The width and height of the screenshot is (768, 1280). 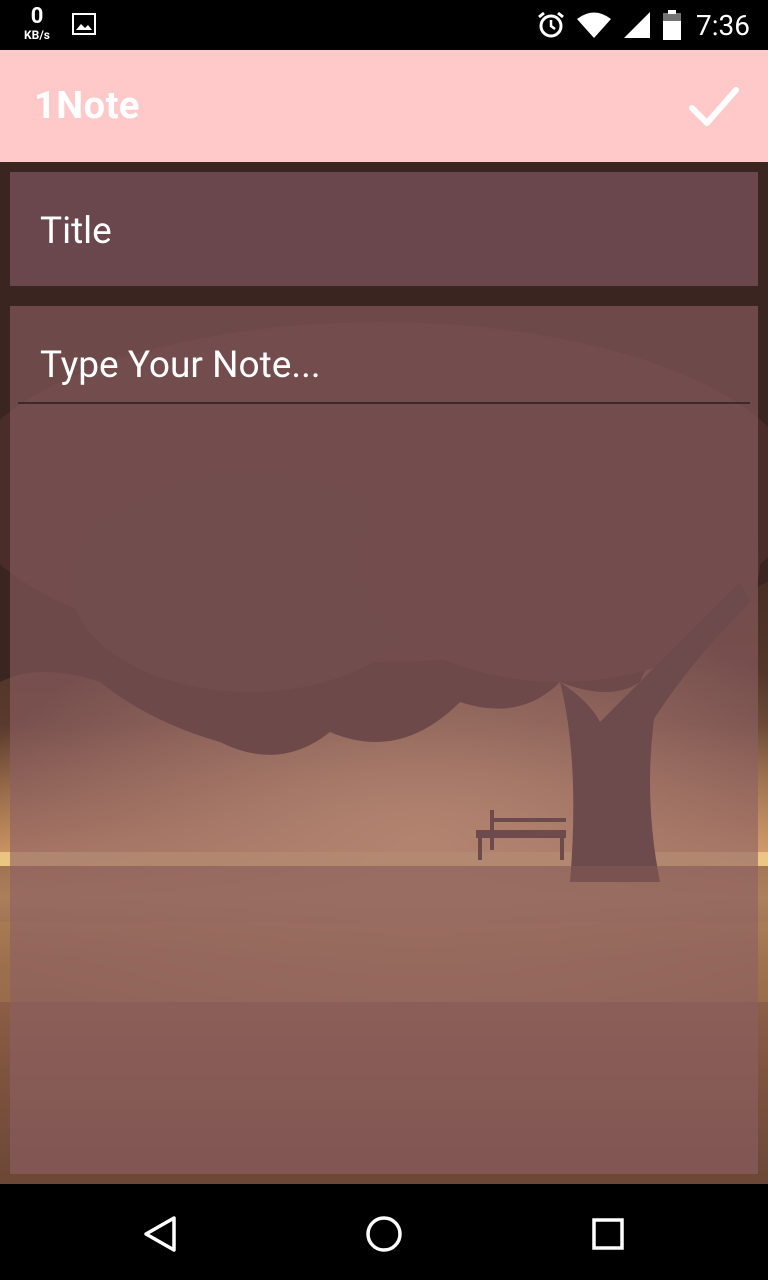 I want to click on battery-icon, so click(x=672, y=25).